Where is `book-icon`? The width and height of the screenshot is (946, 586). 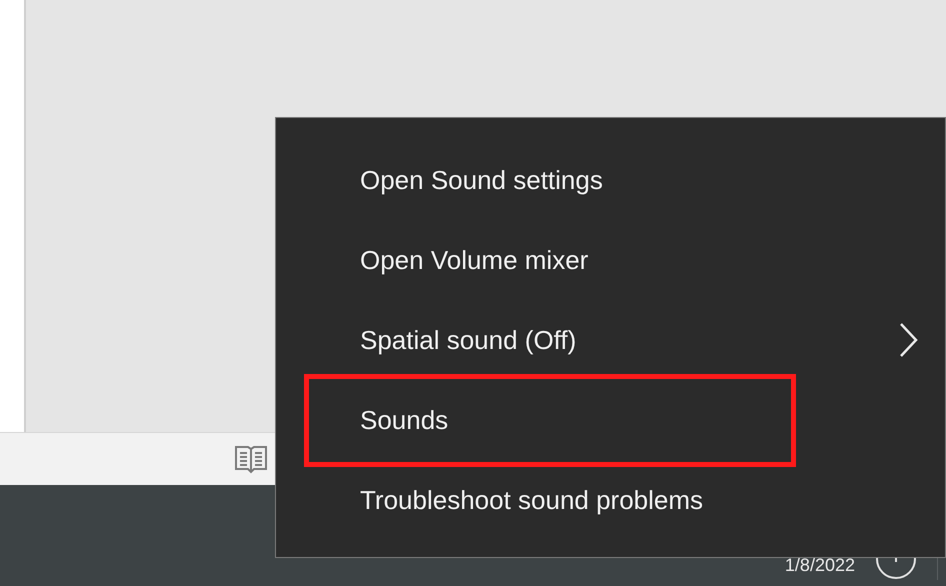 book-icon is located at coordinates (251, 459).